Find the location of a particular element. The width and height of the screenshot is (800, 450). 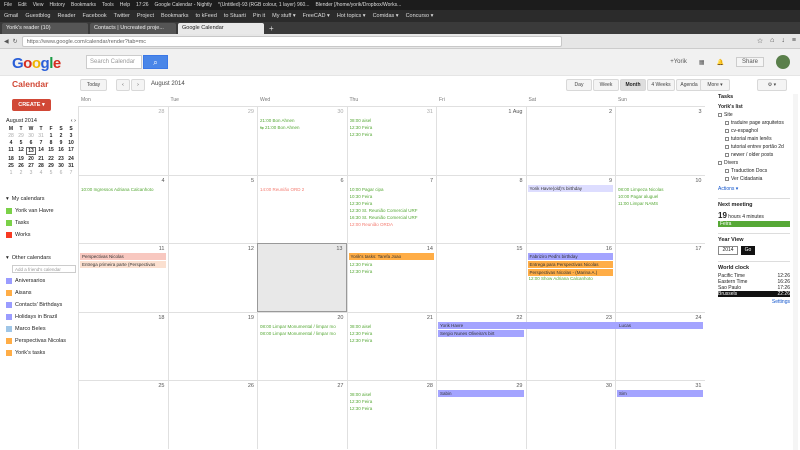

mini-day: 16 is located at coordinates (61, 151).